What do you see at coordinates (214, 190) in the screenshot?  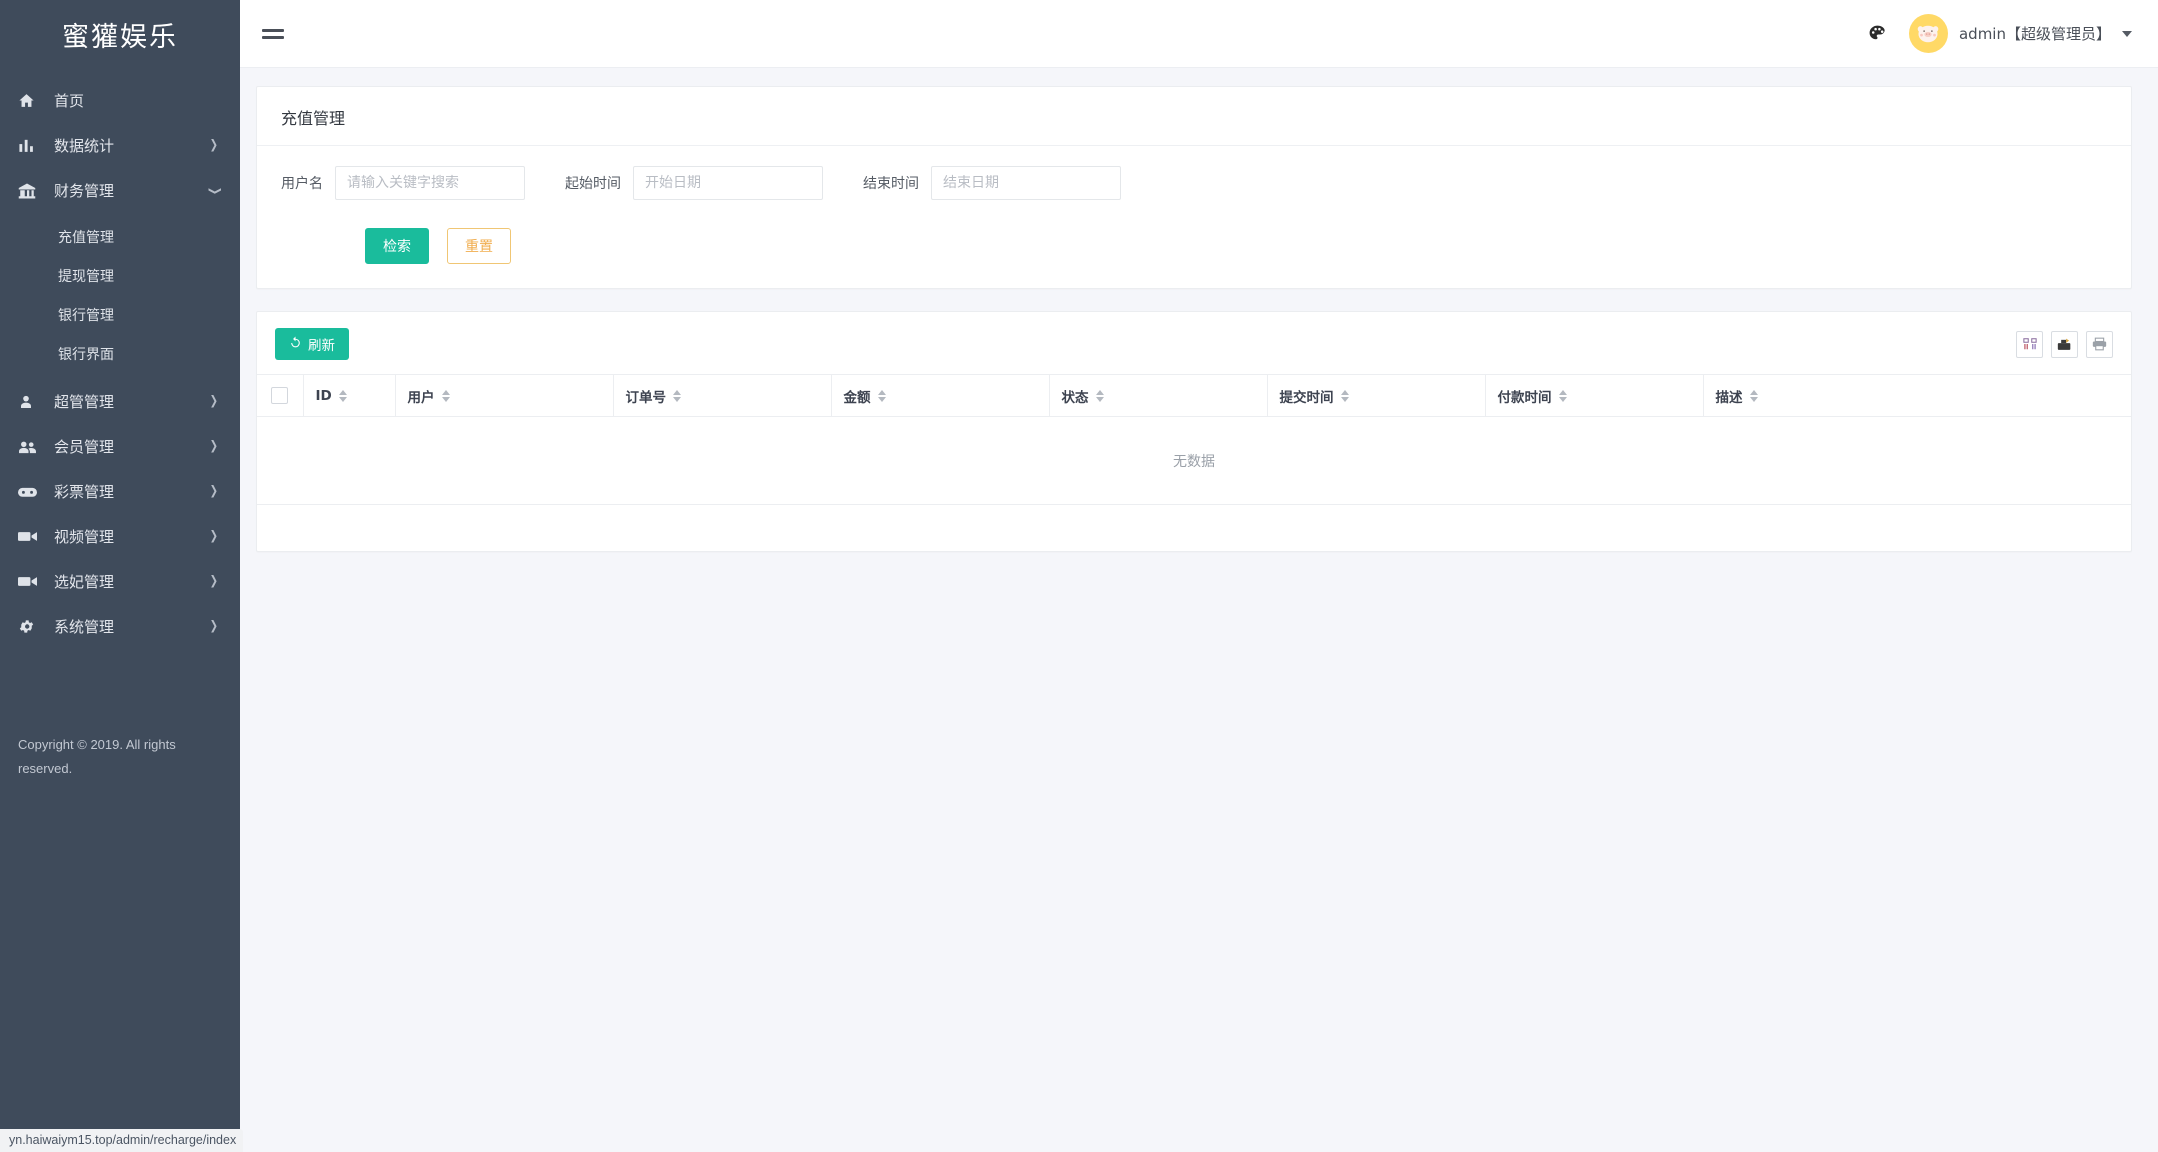 I see `chevron-down-icon: ❯` at bounding box center [214, 190].